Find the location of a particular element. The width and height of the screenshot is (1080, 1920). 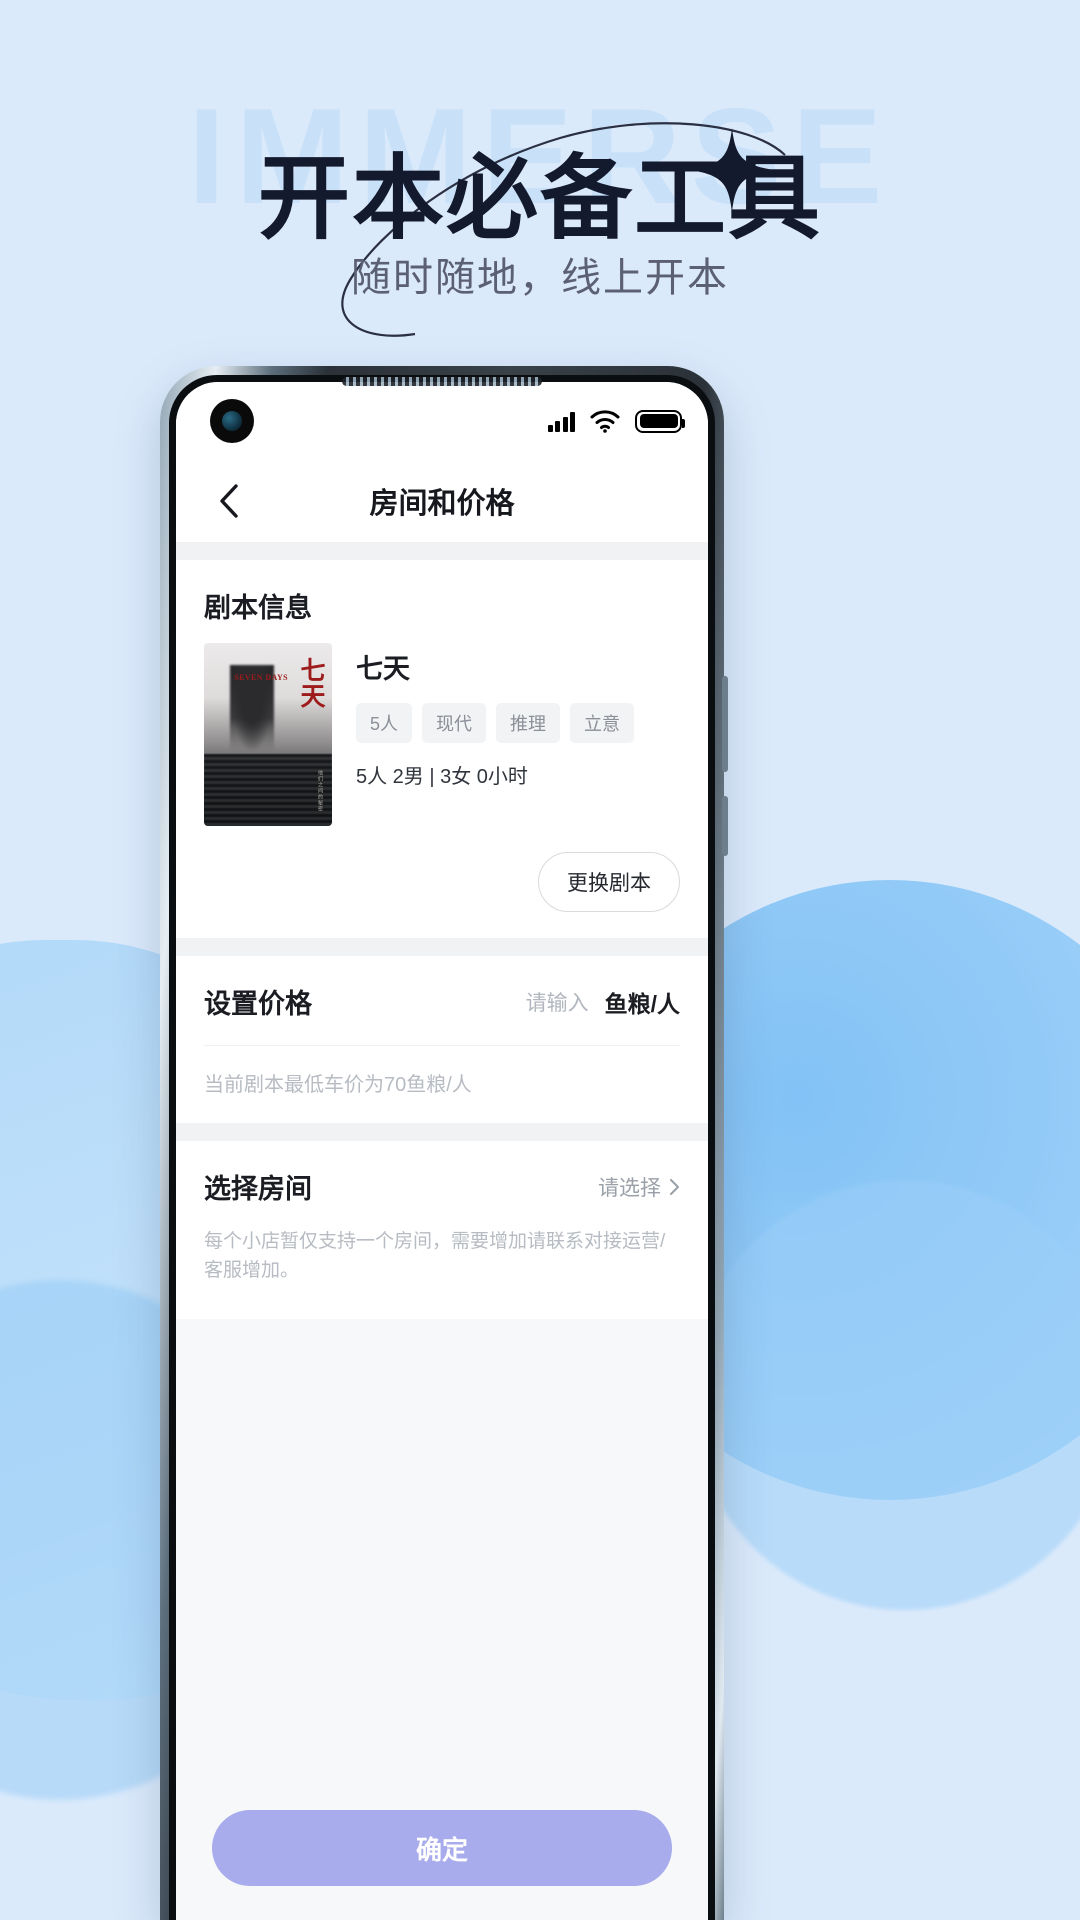

back-button is located at coordinates (229, 501).